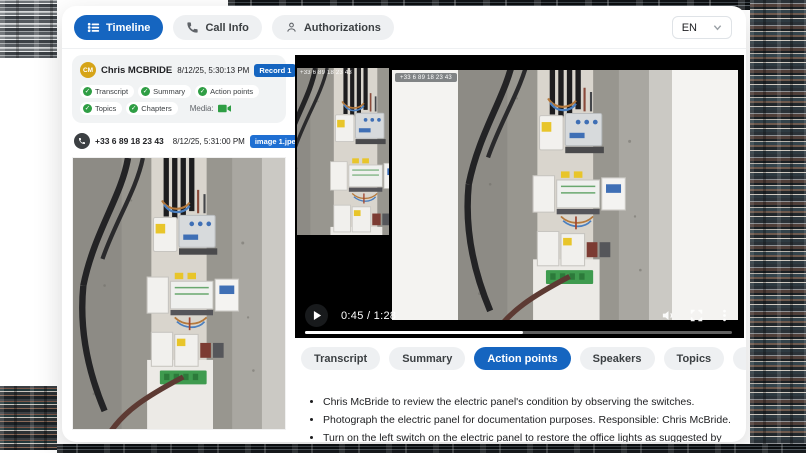 This screenshot has height=453, width=806. Describe the element at coordinates (169, 91) in the screenshot. I see `chip-label: Summary` at that location.